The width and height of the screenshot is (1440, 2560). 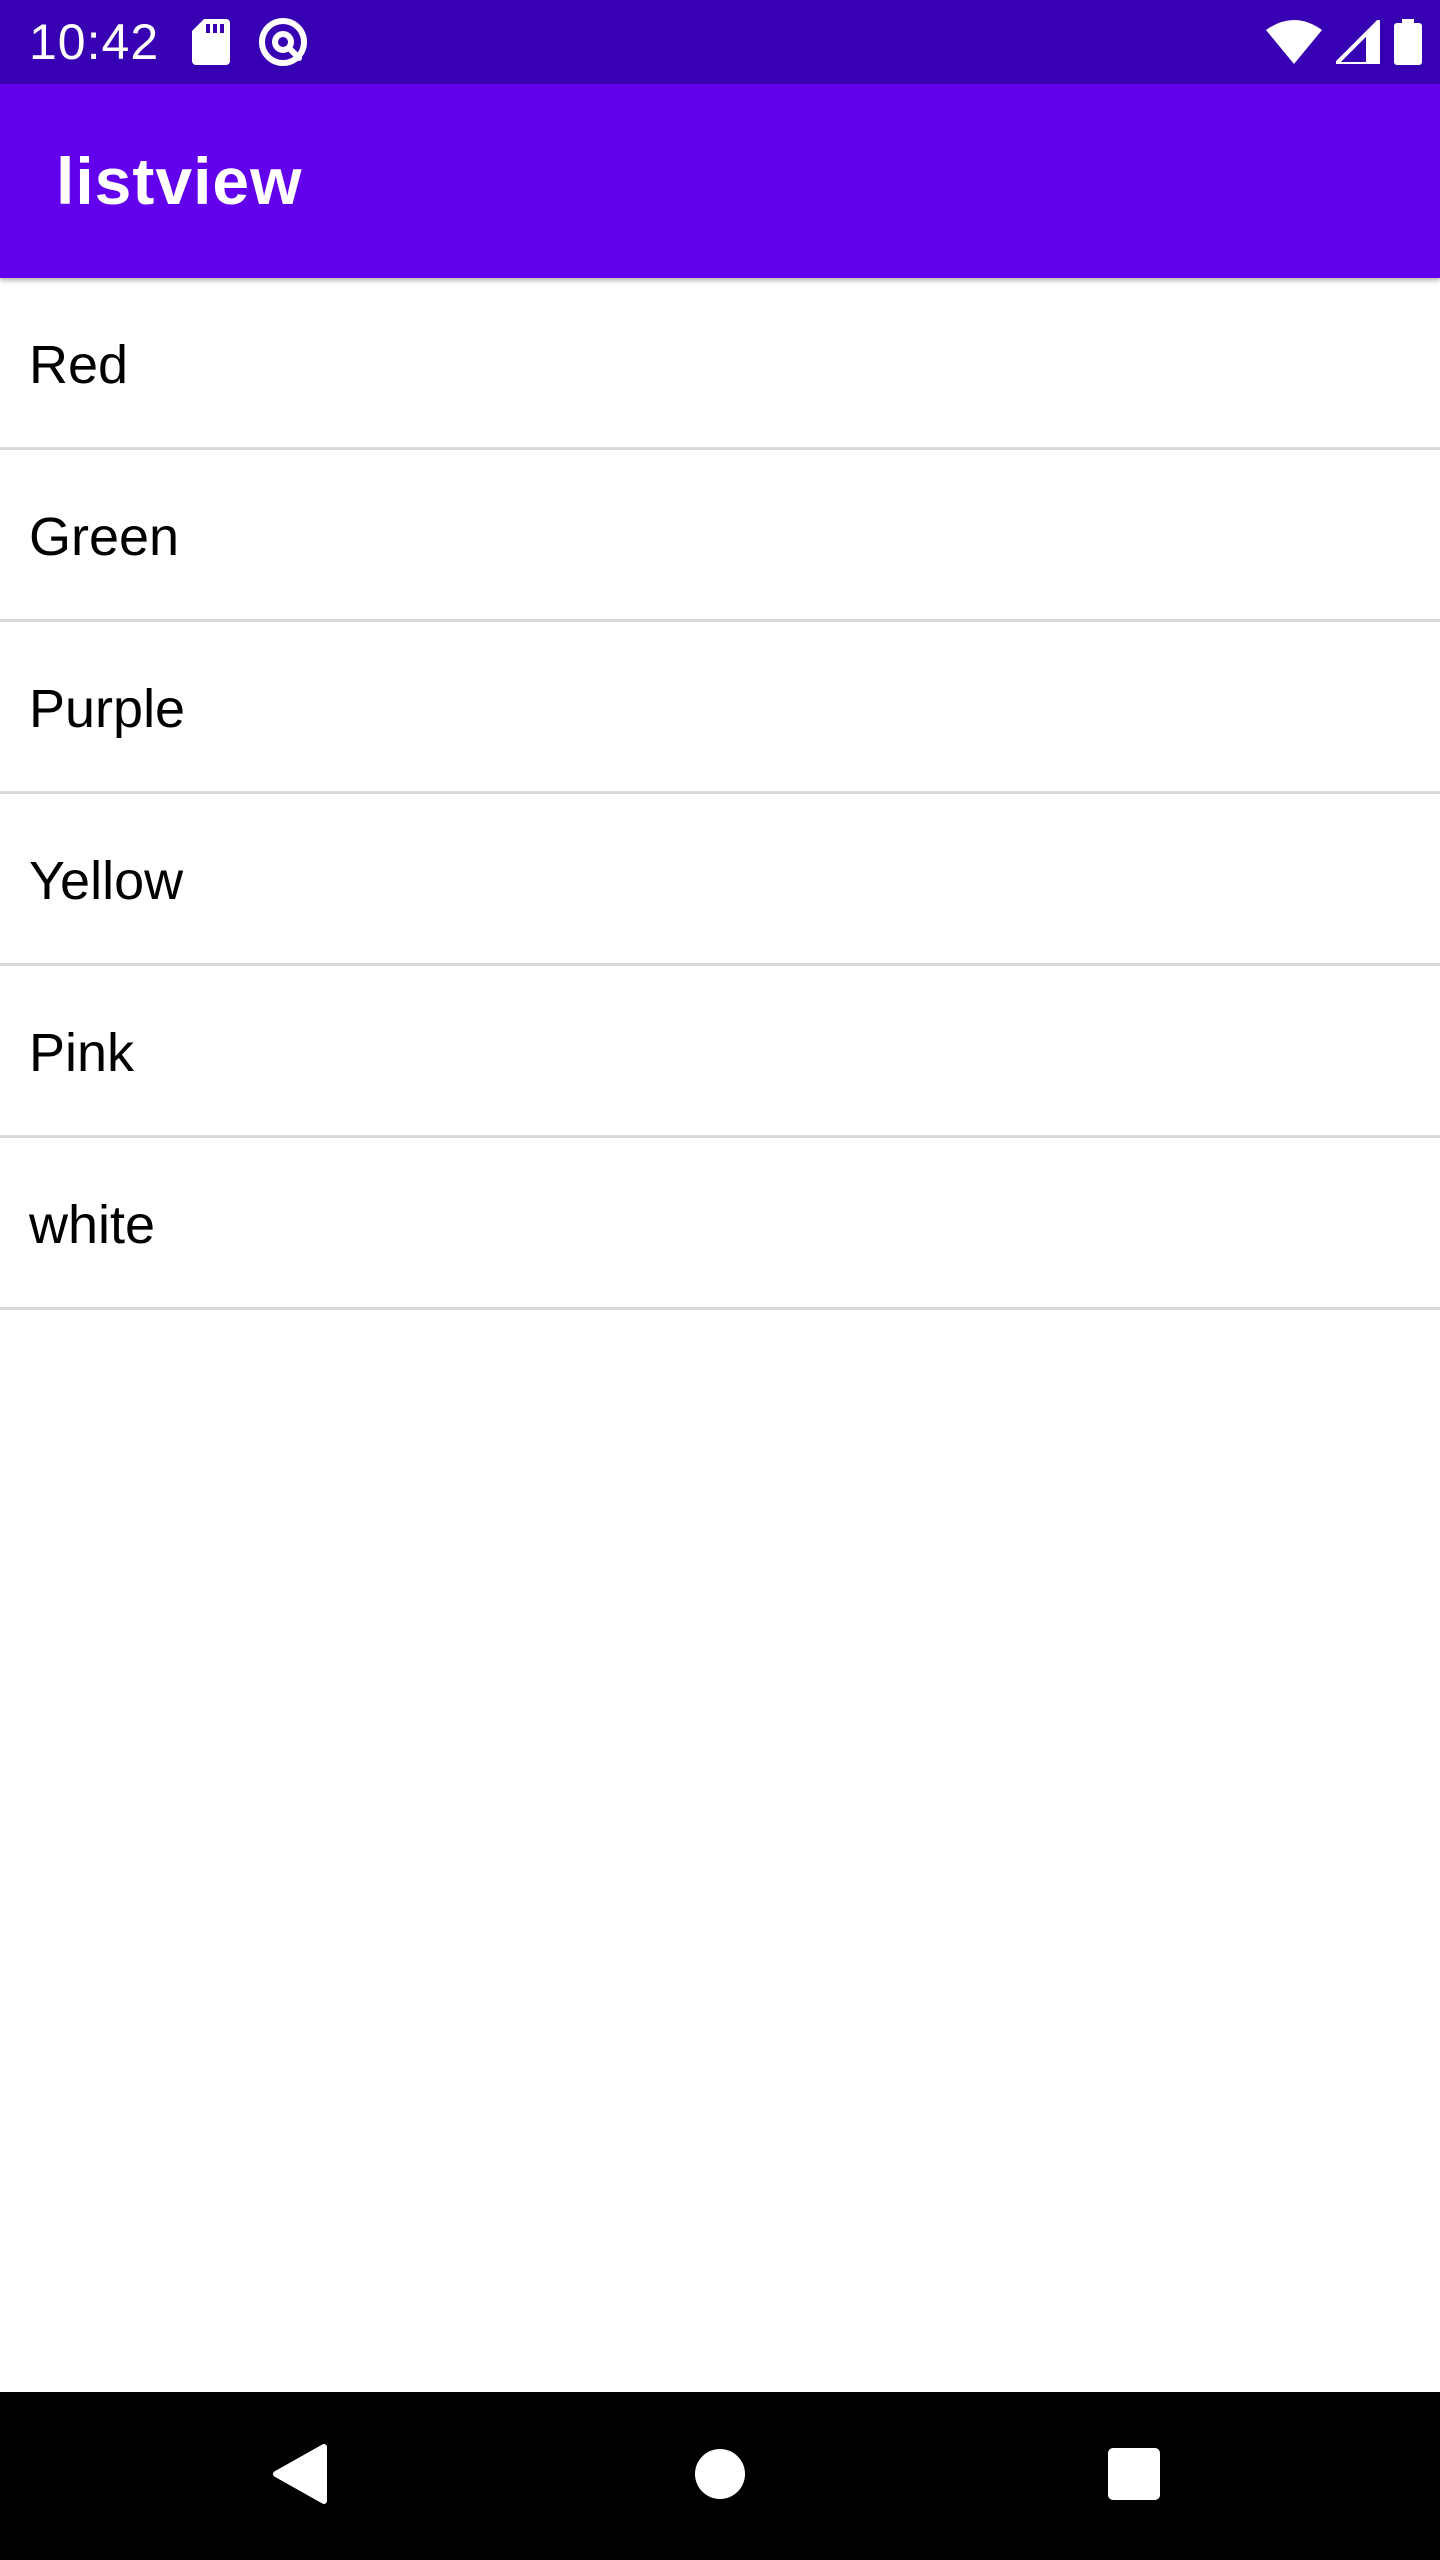 I want to click on sd-card-icon, so click(x=211, y=42).